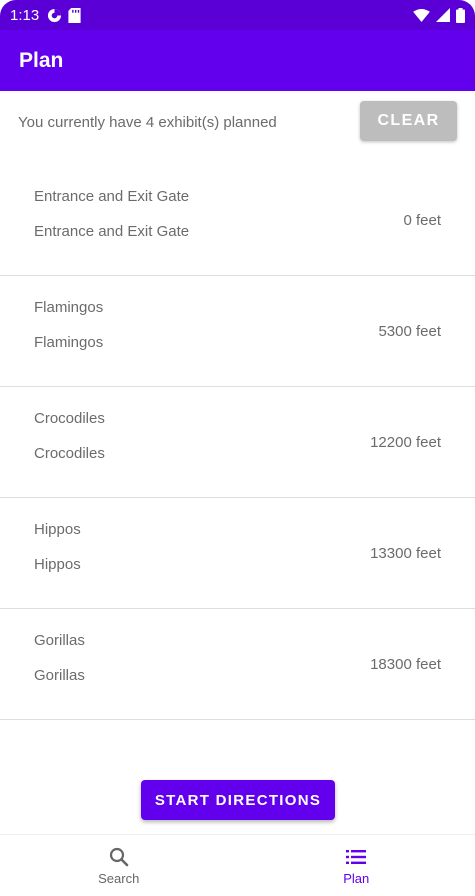  What do you see at coordinates (74, 15) in the screenshot?
I see `sd-card-icon` at bounding box center [74, 15].